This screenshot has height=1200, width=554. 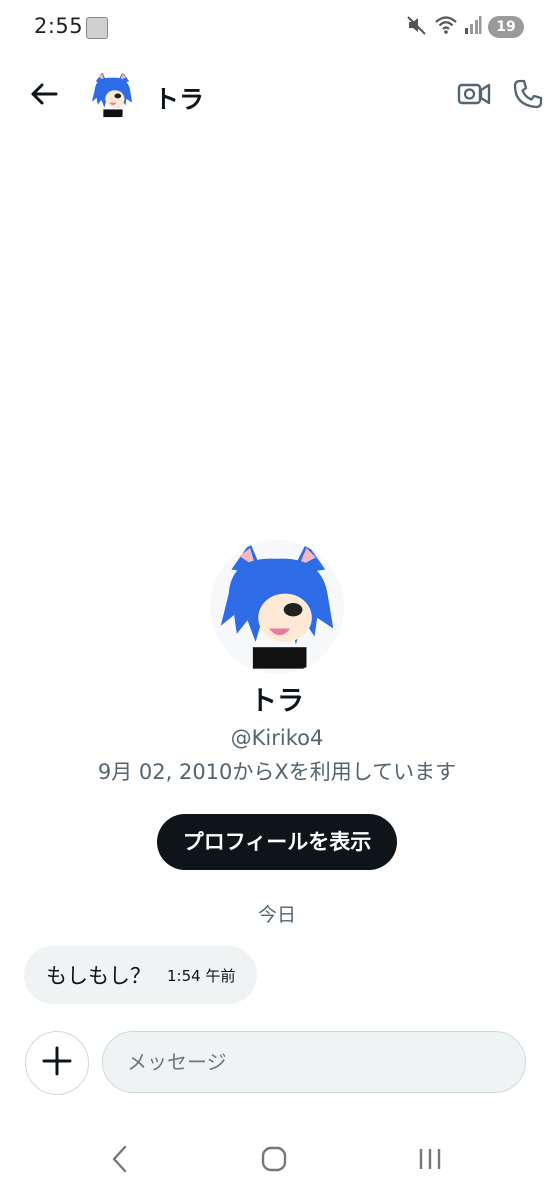 I want to click on video-call-icon, so click(x=474, y=96).